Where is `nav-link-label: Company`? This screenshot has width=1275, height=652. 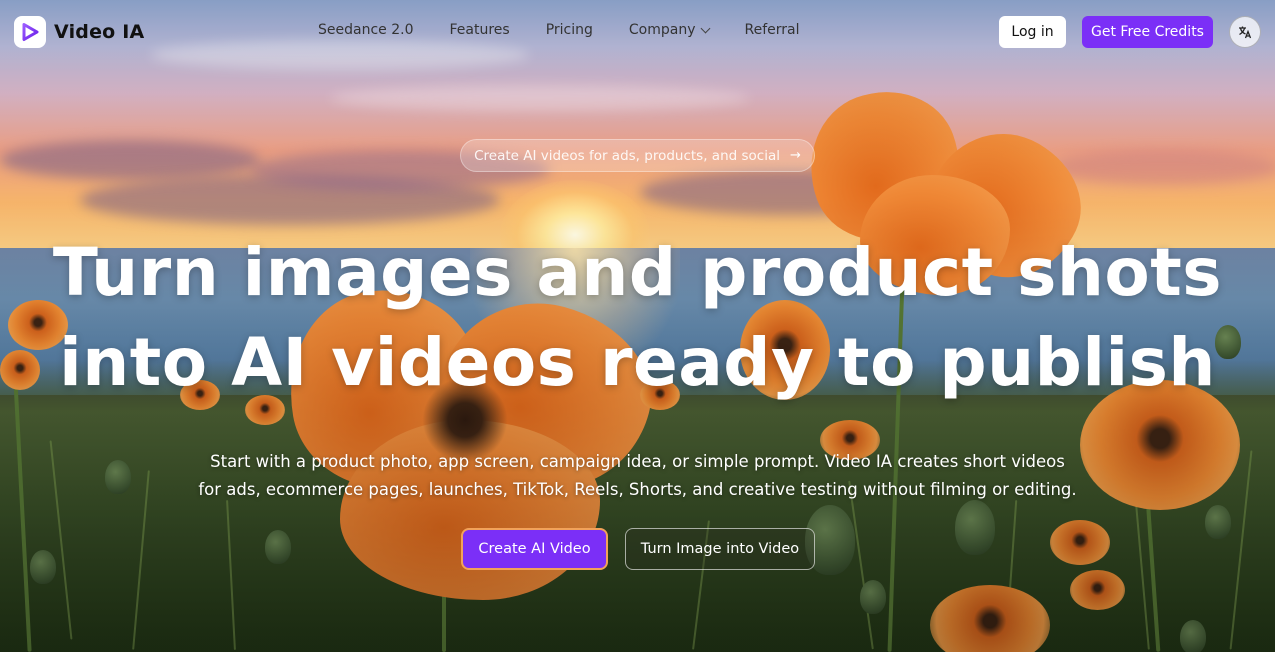 nav-link-label: Company is located at coordinates (662, 30).